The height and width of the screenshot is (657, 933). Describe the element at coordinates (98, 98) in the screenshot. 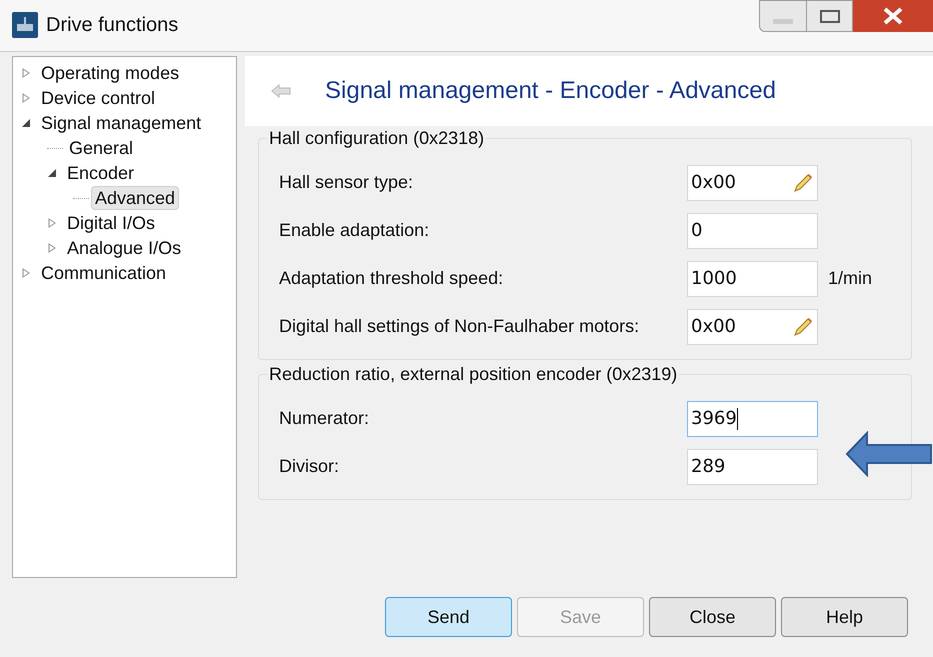

I see `tree-item: Device control` at that location.